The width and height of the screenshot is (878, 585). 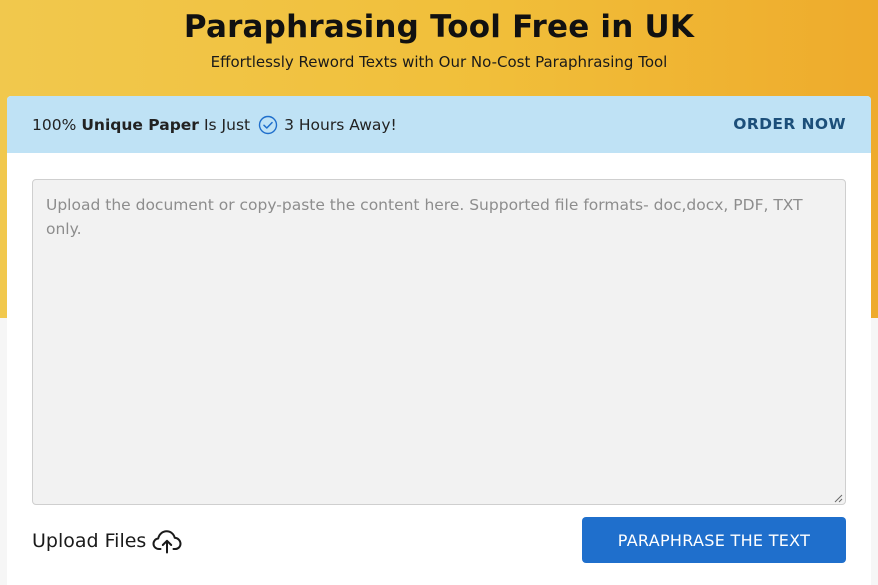 What do you see at coordinates (838, 498) in the screenshot?
I see `resize-handle-icon` at bounding box center [838, 498].